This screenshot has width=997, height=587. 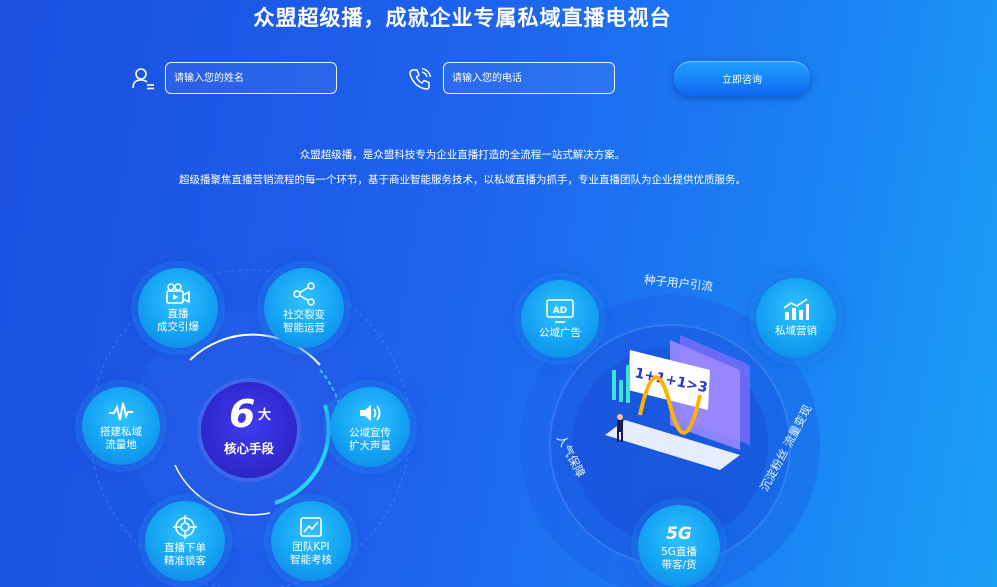 I want to click on core-means-badge: 6 大 核心手段, so click(x=249, y=430).